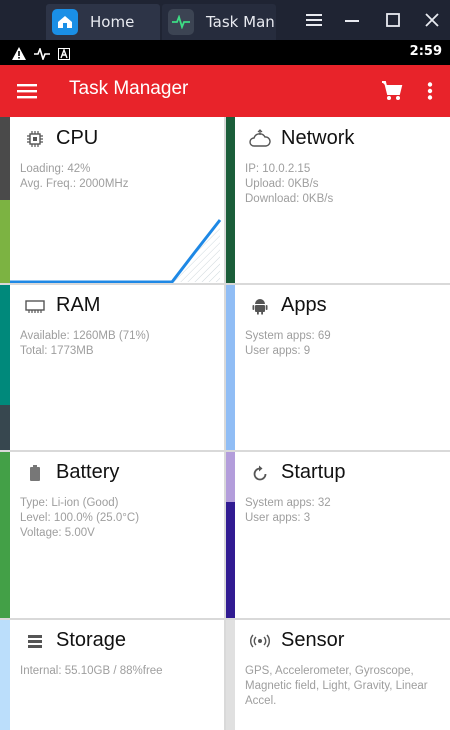 The height and width of the screenshot is (730, 450). I want to click on card-startup: Startup System apps: 32 User apps: 3, so click(337, 535).